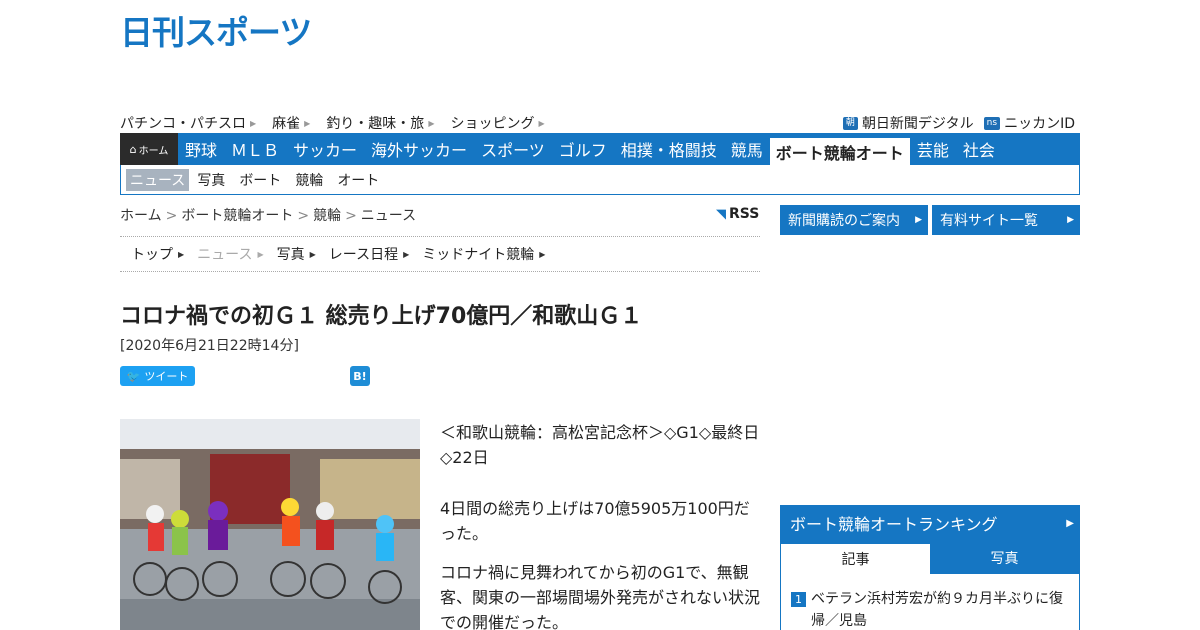 This screenshot has width=1200, height=630. I want to click on nikkan-sports-logo: 日刊スポーツ, so click(220, 30).